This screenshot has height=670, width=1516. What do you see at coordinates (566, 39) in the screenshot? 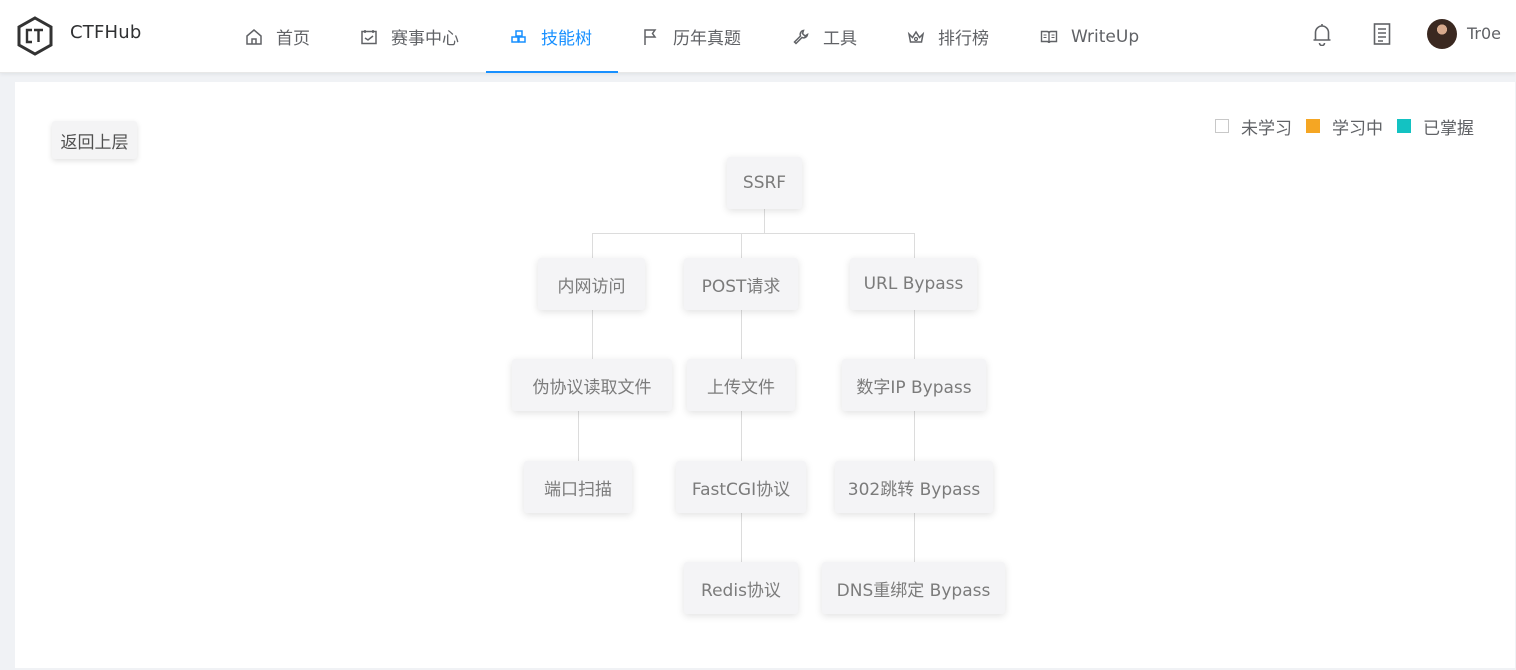
I see `nav-item-label: 技能树` at bounding box center [566, 39].